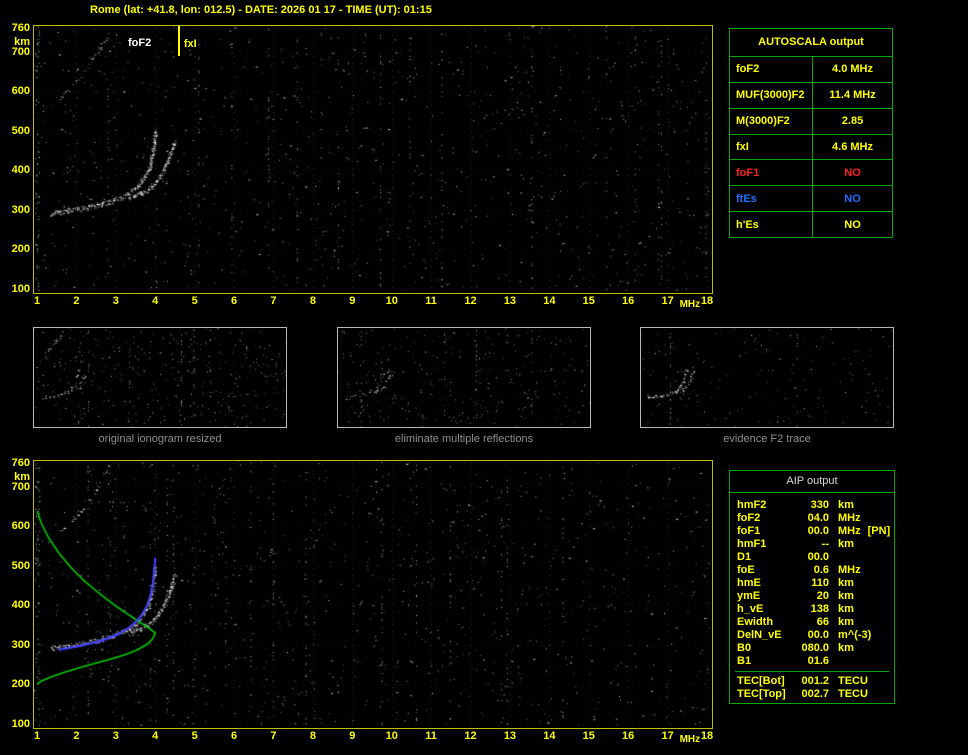  I want to click on autoscala-row-label: fxI, so click(742, 147).